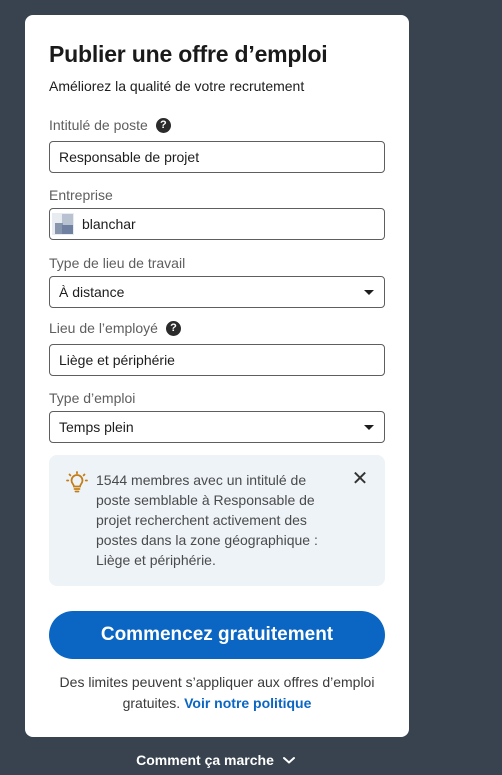 The image size is (502, 775). I want to click on company-label-text: Entreprise, so click(81, 195).